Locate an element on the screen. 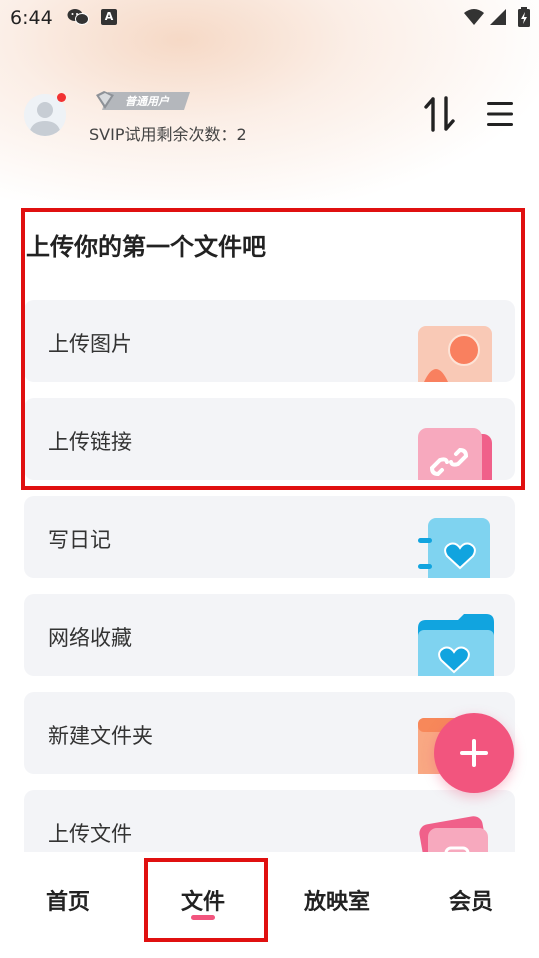  card-label: 网络收藏 is located at coordinates (90, 638).